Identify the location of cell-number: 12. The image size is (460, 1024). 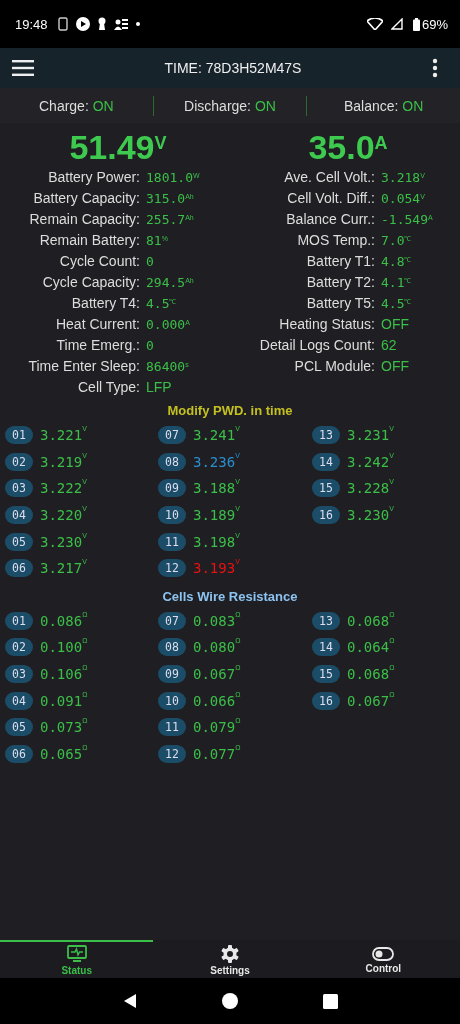
(172, 568).